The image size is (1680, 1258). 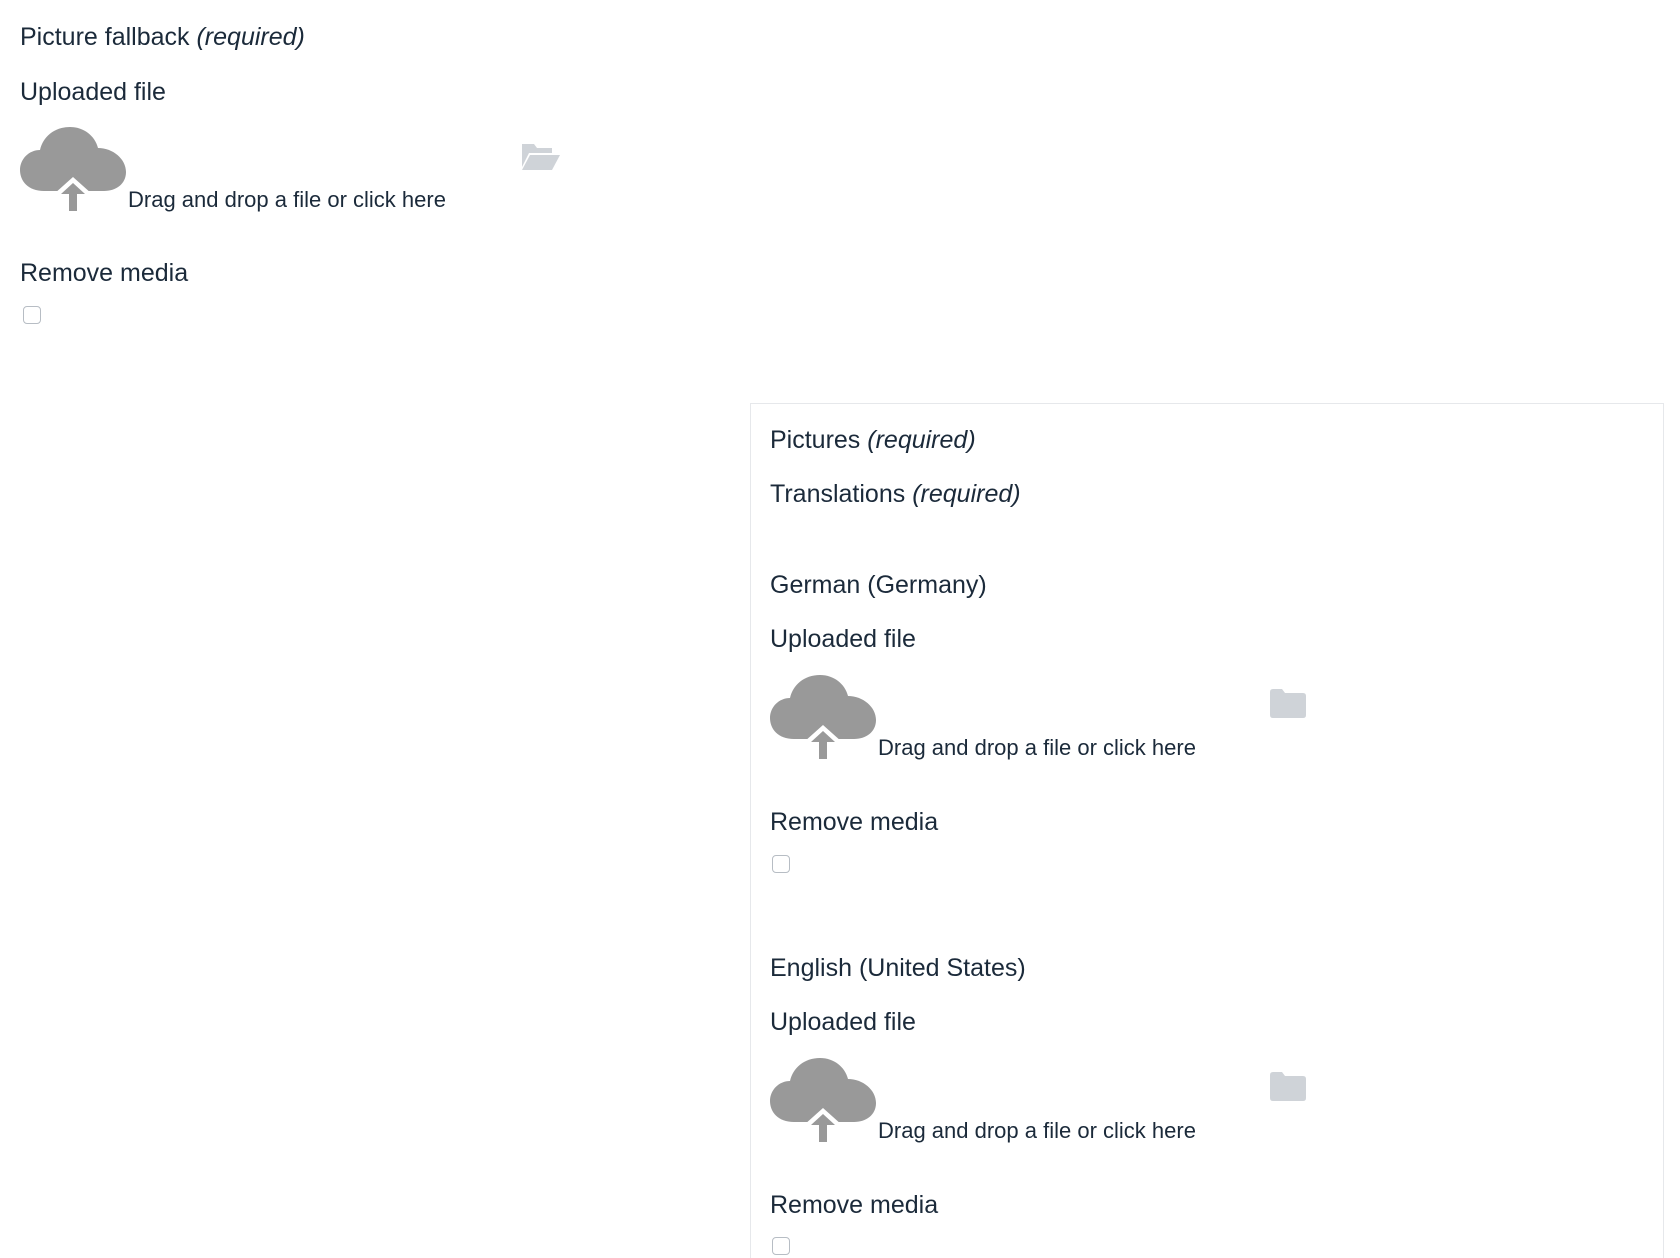 I want to click on pictures-required-marker: (required), so click(x=921, y=440).